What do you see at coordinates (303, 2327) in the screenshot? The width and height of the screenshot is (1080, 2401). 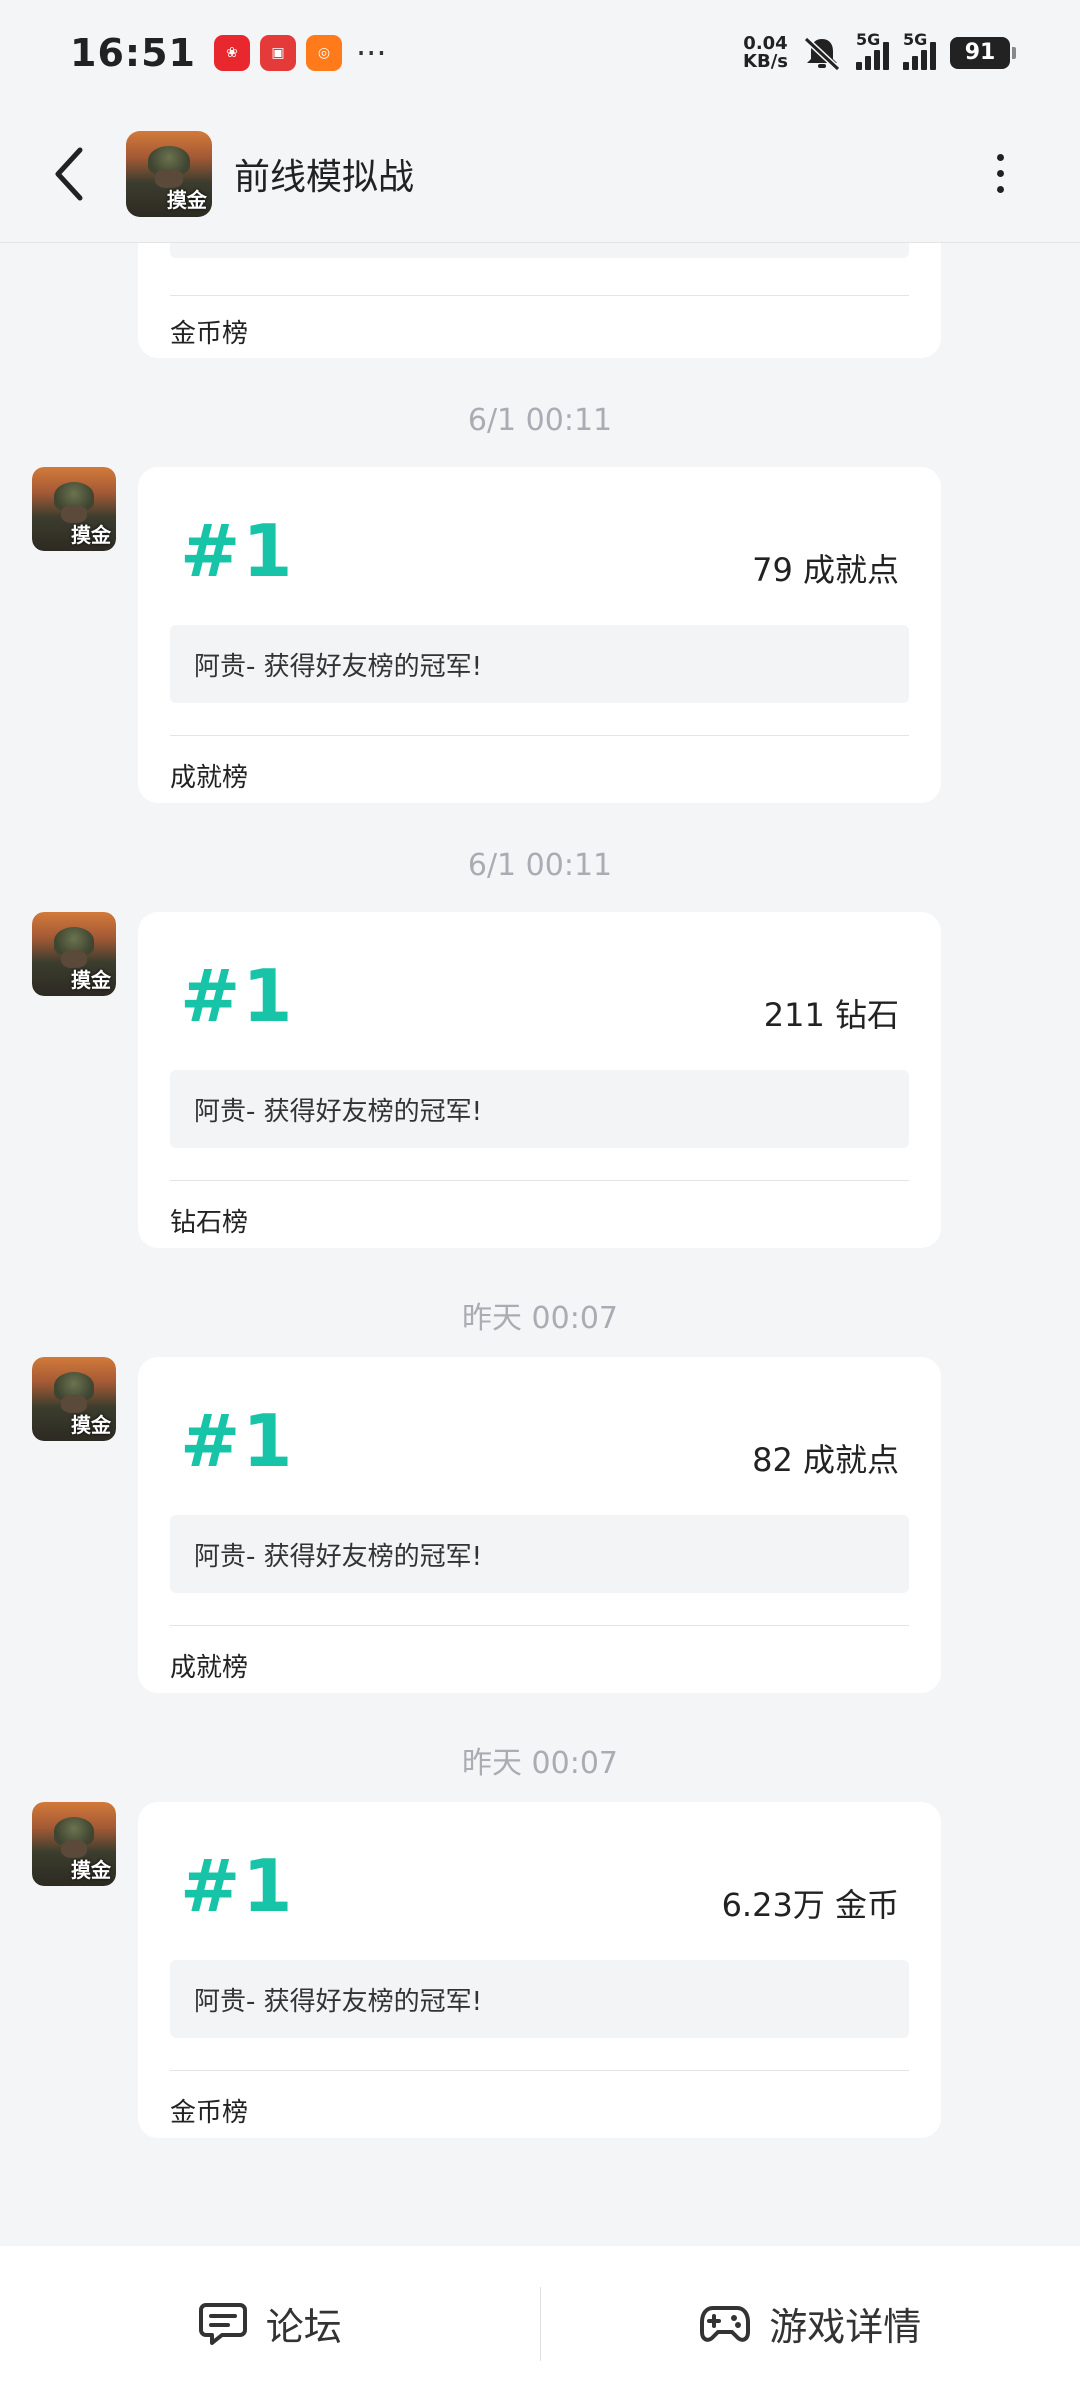 I see `forum-label: 论坛` at bounding box center [303, 2327].